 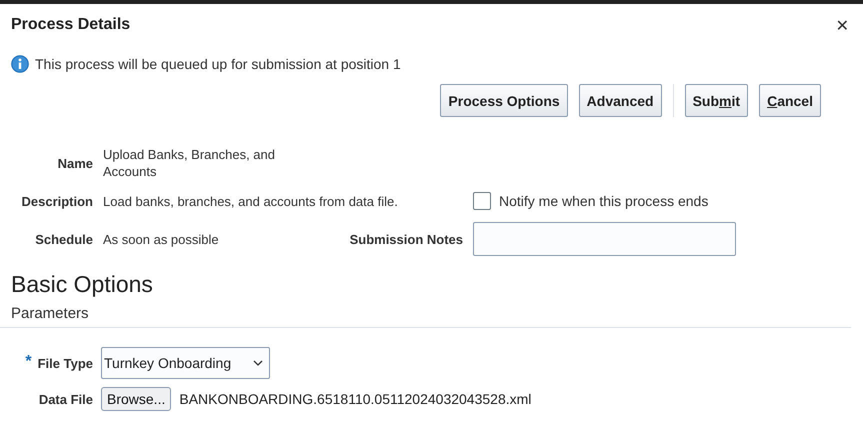 What do you see at coordinates (482, 201) in the screenshot?
I see `checkbox` at bounding box center [482, 201].